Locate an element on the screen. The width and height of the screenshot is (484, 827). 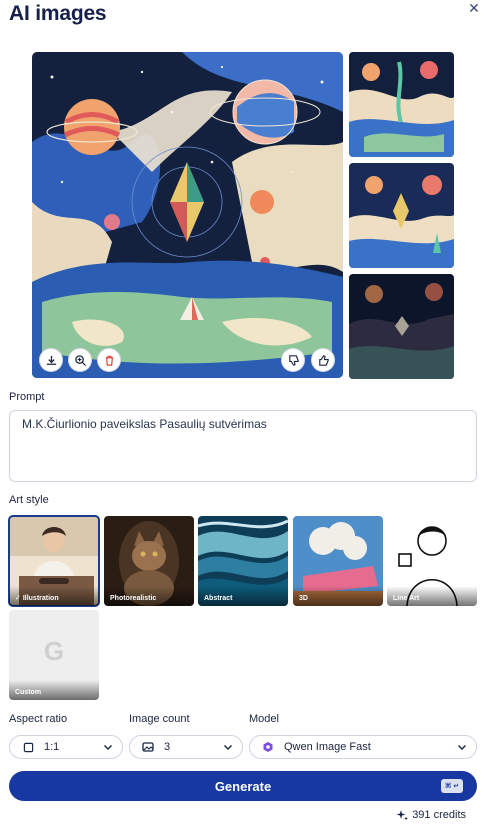
shortcut-badge: ⌘ ↵ is located at coordinates (452, 786).